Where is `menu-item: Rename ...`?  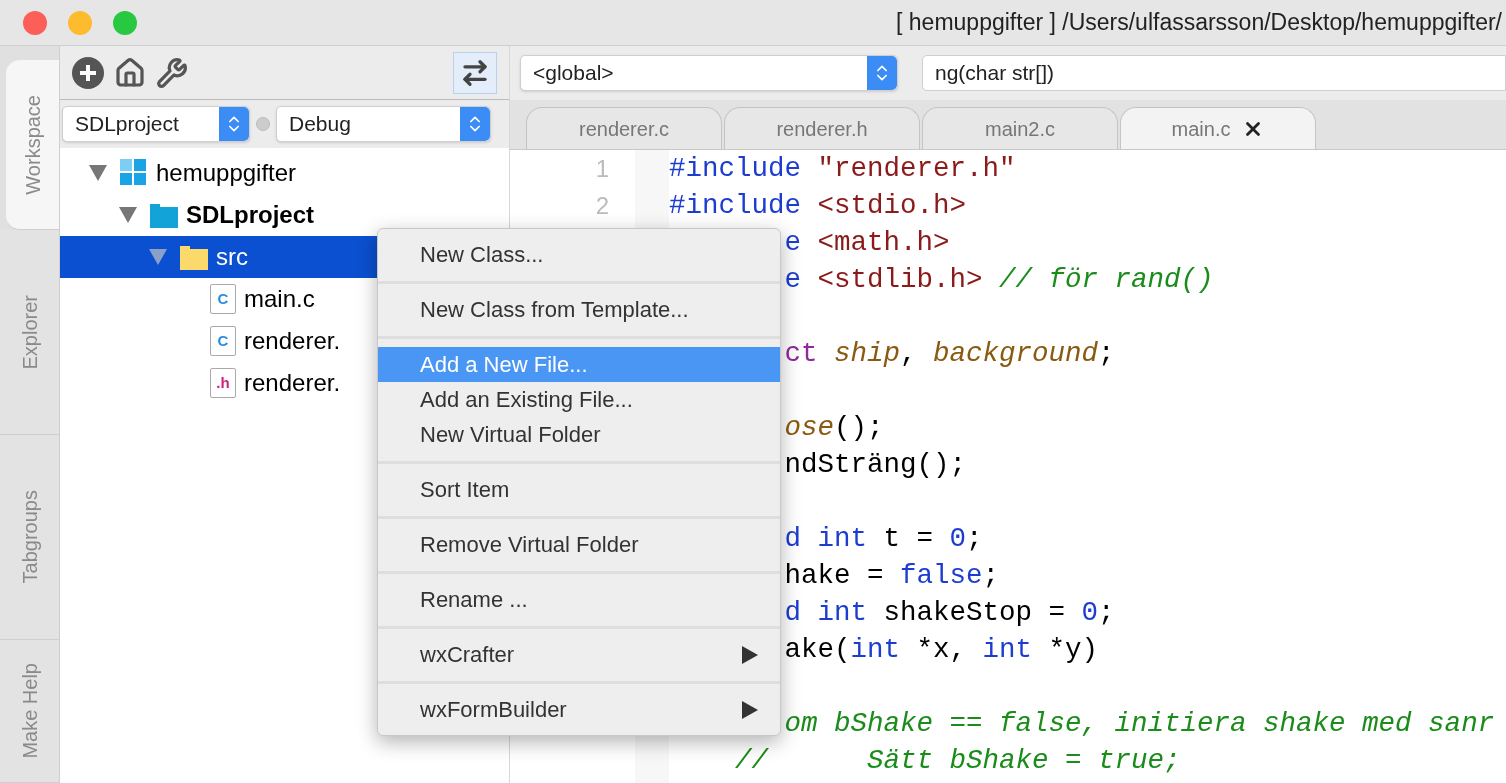
menu-item: Rename ... is located at coordinates (579, 599).